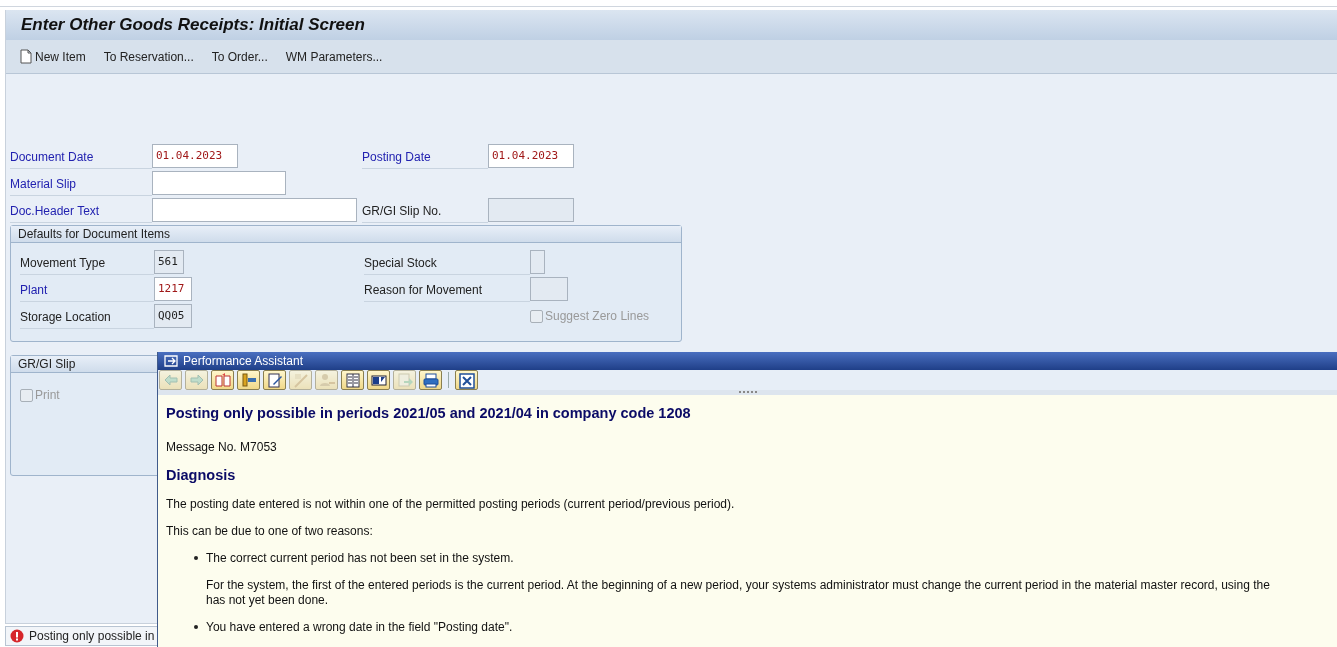 The width and height of the screenshot is (1337, 647). What do you see at coordinates (346, 234) in the screenshot?
I see `group-title: Defaults for Document Items` at bounding box center [346, 234].